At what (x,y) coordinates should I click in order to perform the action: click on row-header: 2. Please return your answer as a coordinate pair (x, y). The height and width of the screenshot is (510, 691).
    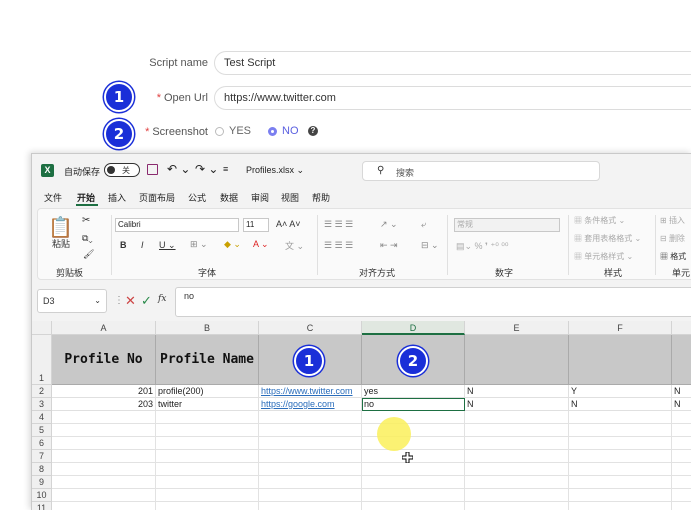
    Looking at the image, I should click on (42, 391).